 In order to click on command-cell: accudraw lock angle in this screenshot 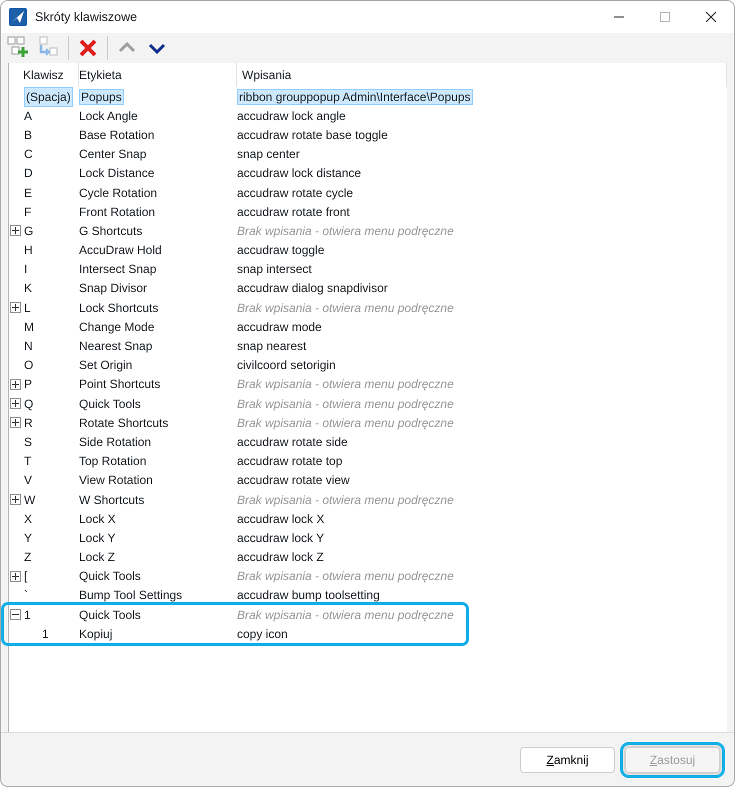, I will do `click(291, 115)`.